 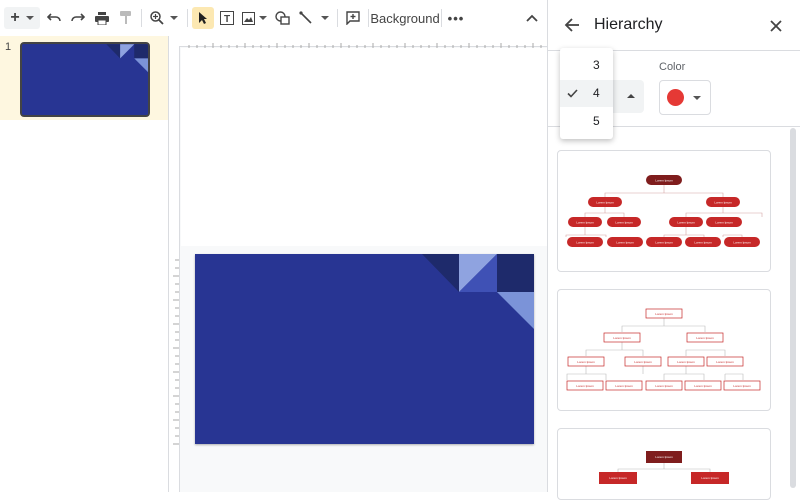 What do you see at coordinates (793, 308) in the screenshot?
I see `panel-scrollbar` at bounding box center [793, 308].